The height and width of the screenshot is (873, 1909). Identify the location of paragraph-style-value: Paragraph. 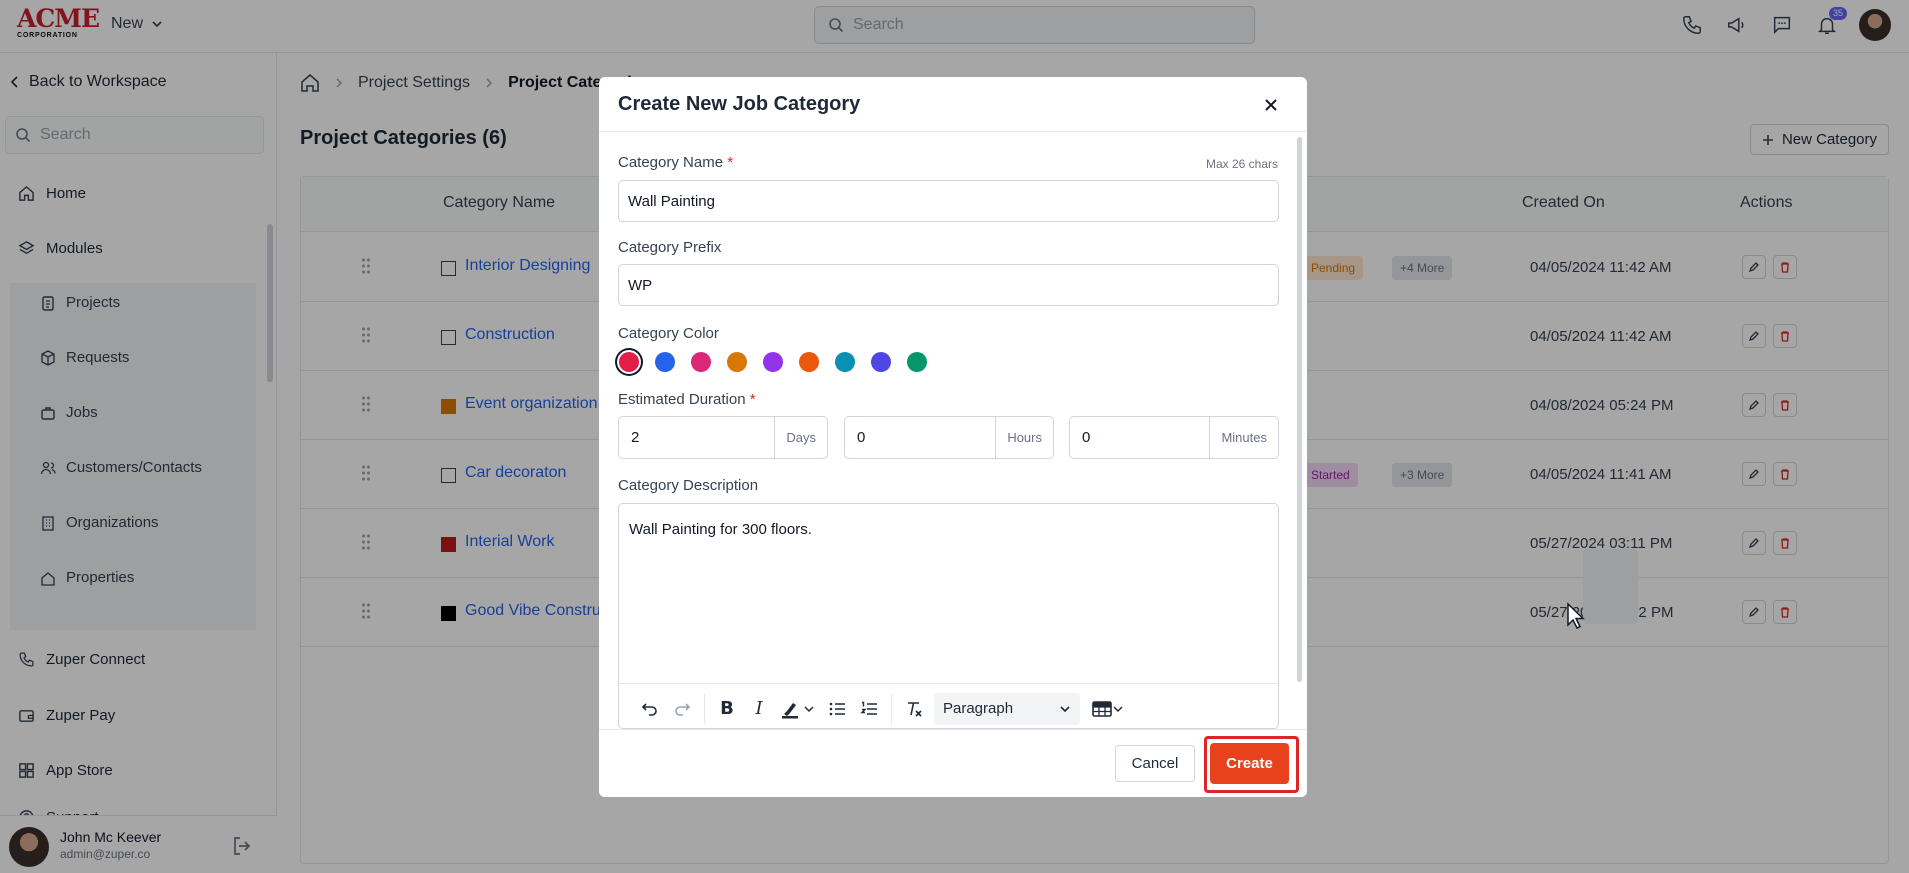
(978, 708).